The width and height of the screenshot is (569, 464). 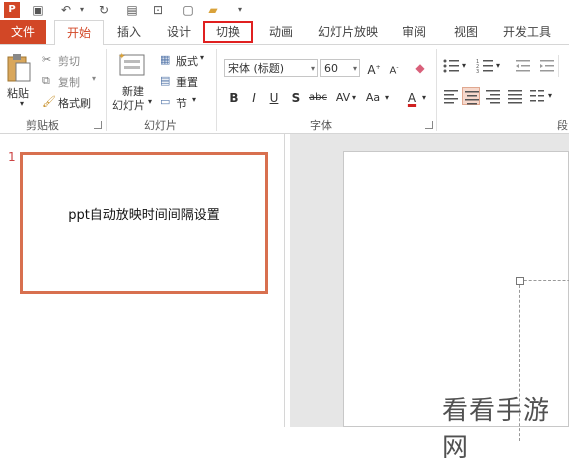 What do you see at coordinates (188, 10) in the screenshot?
I see `new-file-icon: ▢` at bounding box center [188, 10].